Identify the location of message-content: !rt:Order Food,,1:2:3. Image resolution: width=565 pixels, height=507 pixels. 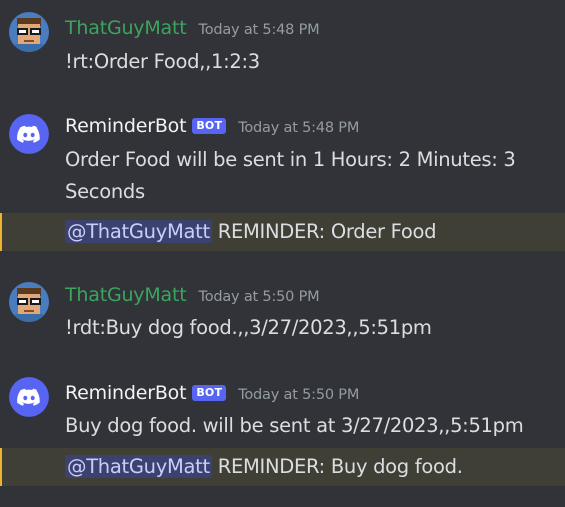
(162, 61).